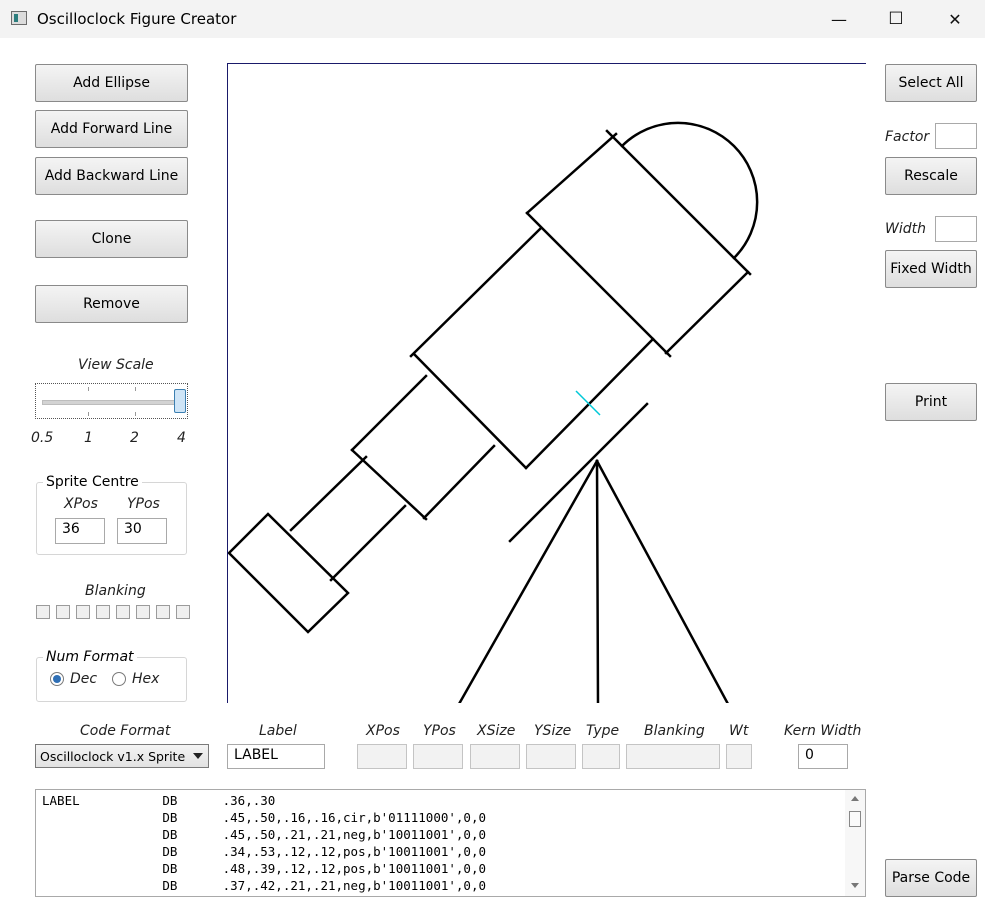 Image resolution: width=985 pixels, height=920 pixels. What do you see at coordinates (578, 472) in the screenshot?
I see `mount-bar` at bounding box center [578, 472].